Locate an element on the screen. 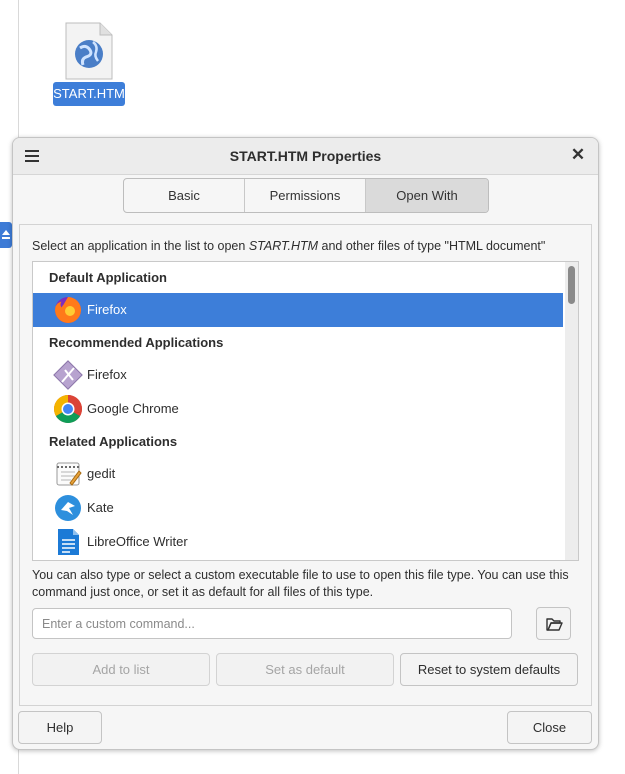 Image resolution: width=625 pixels, height=774 pixels. list-scrollbar is located at coordinates (571, 411).